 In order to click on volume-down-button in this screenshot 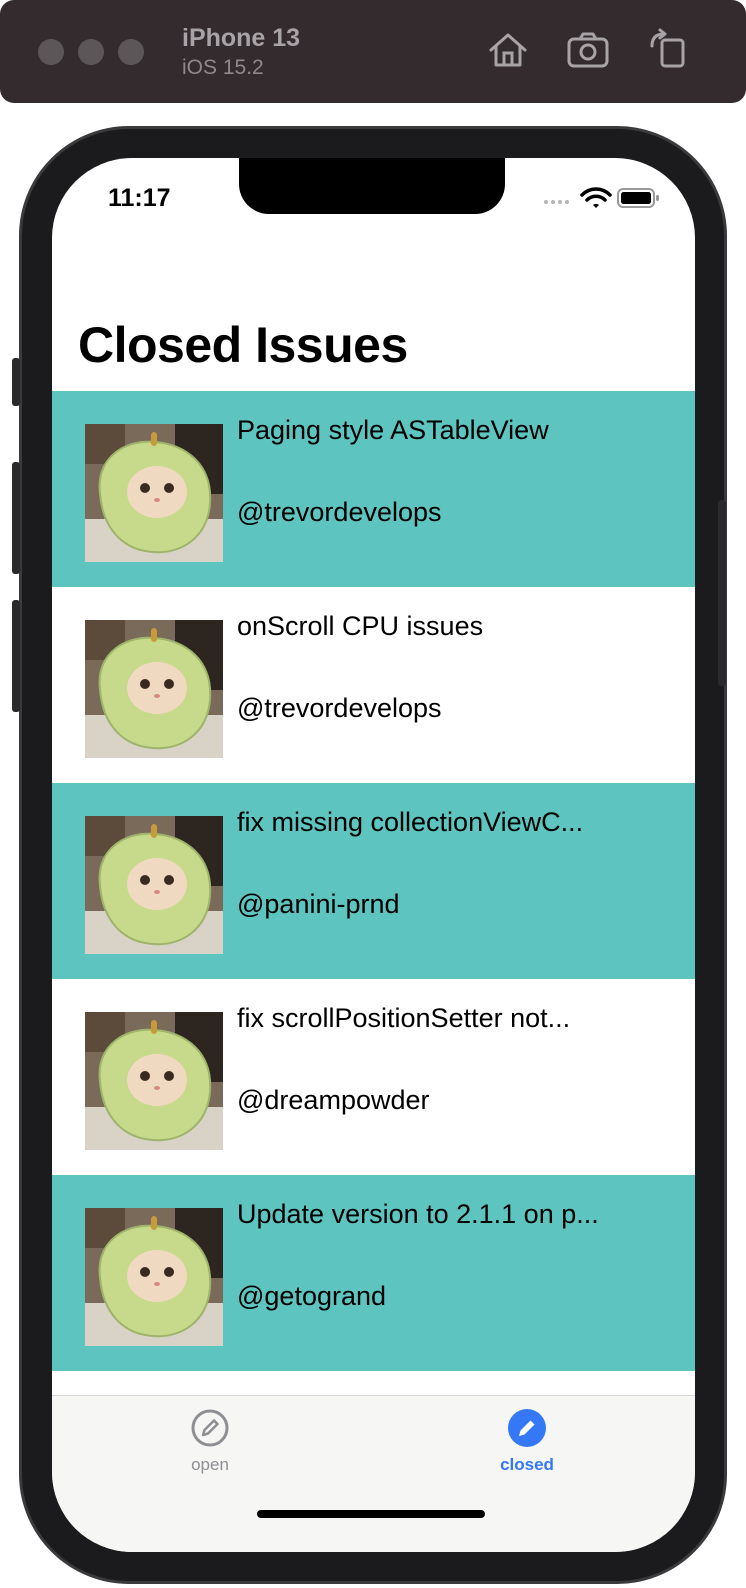, I will do `click(16, 656)`.